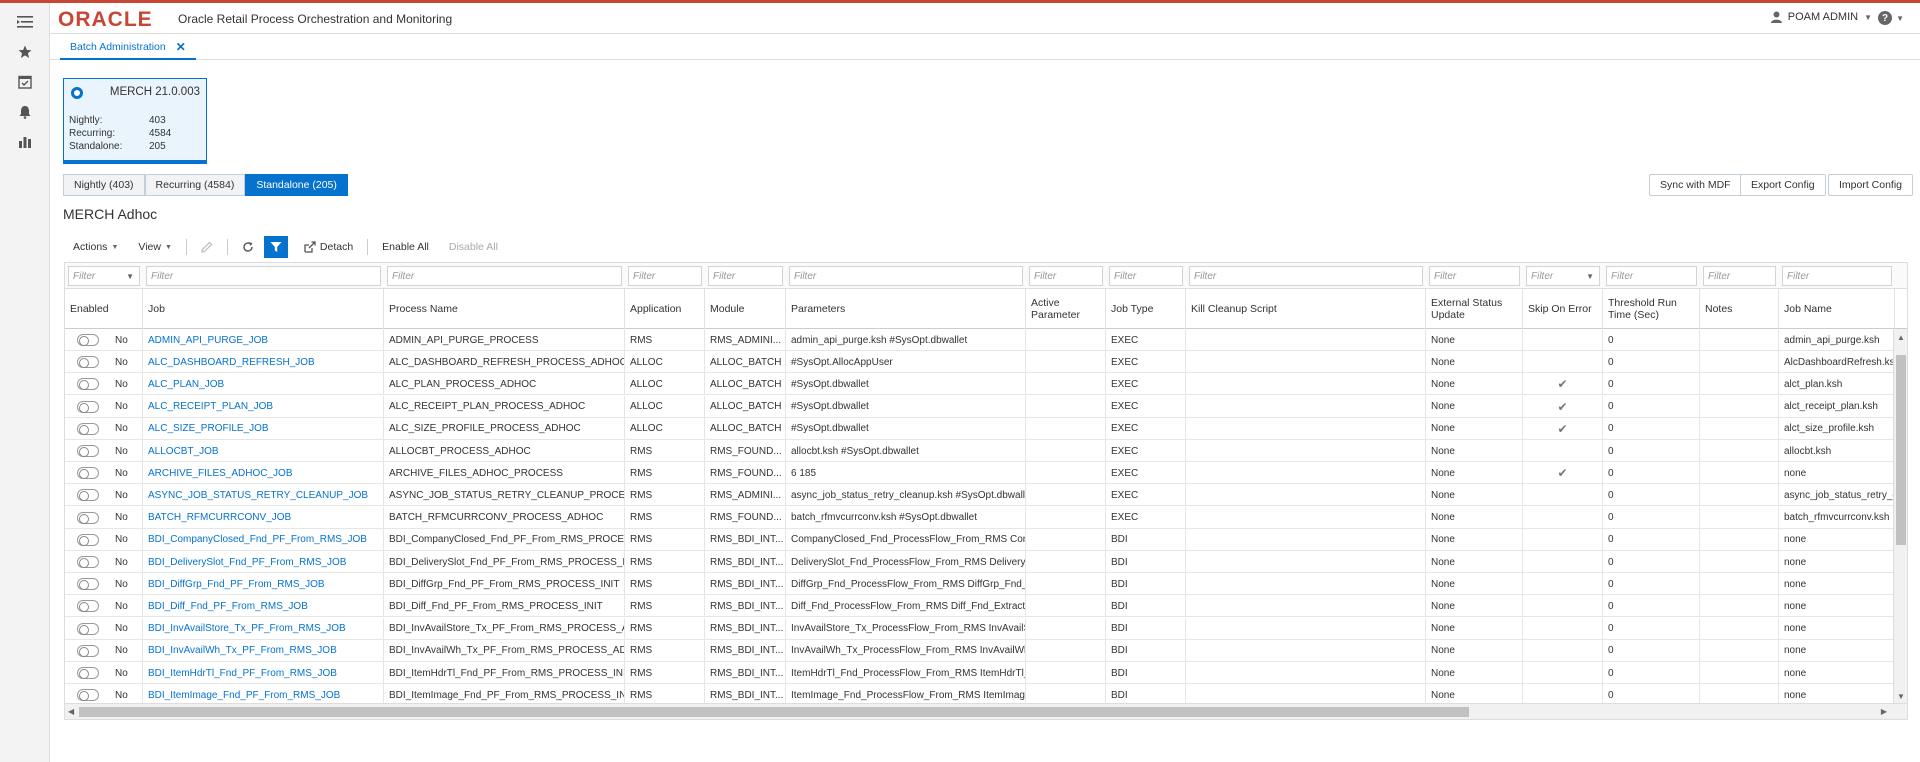 This screenshot has height=762, width=1920. What do you see at coordinates (1901, 696) in the screenshot?
I see `scroll-down-icon: ▼` at bounding box center [1901, 696].